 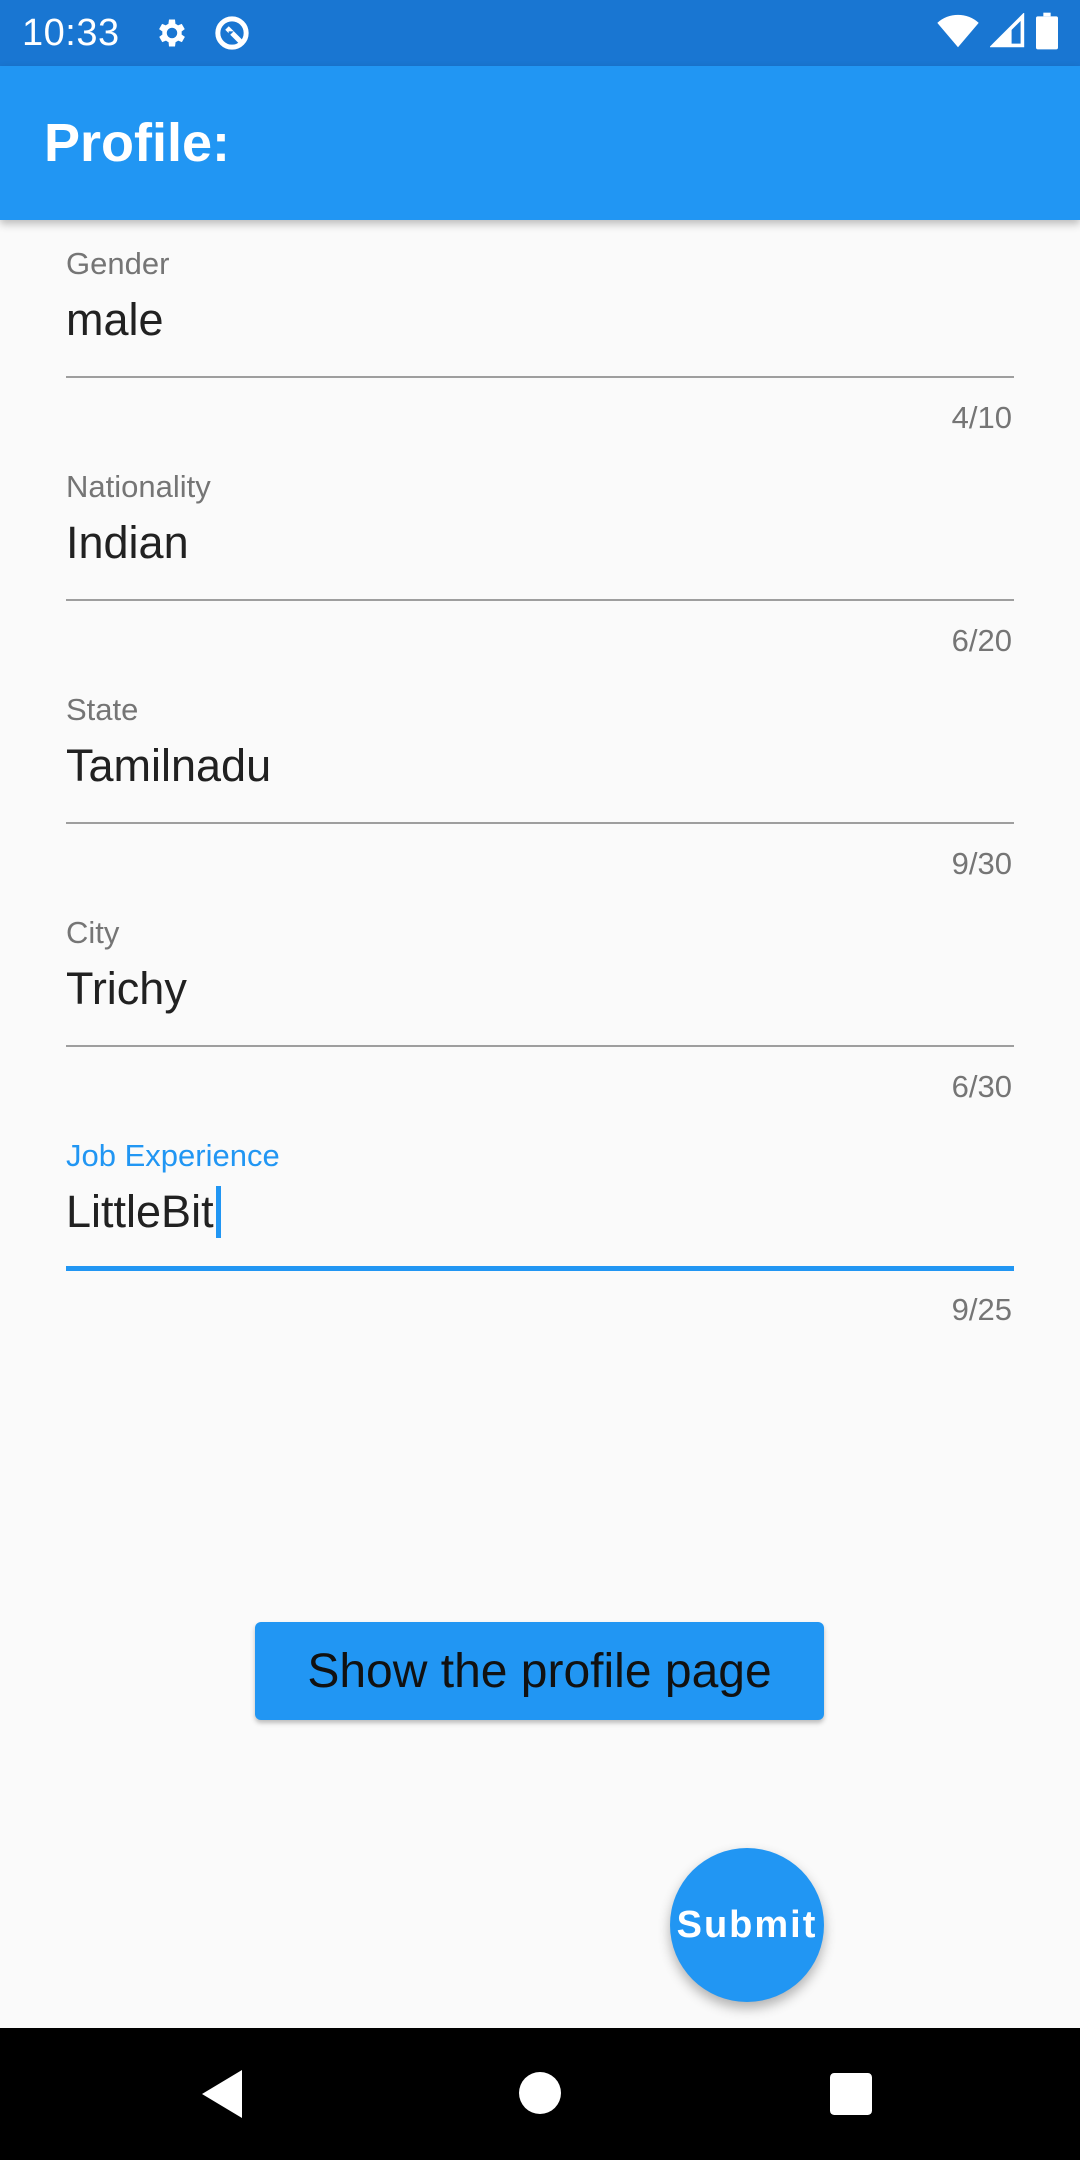 I want to click on state-field: State Tamilnadu 9/30, so click(x=540, y=777).